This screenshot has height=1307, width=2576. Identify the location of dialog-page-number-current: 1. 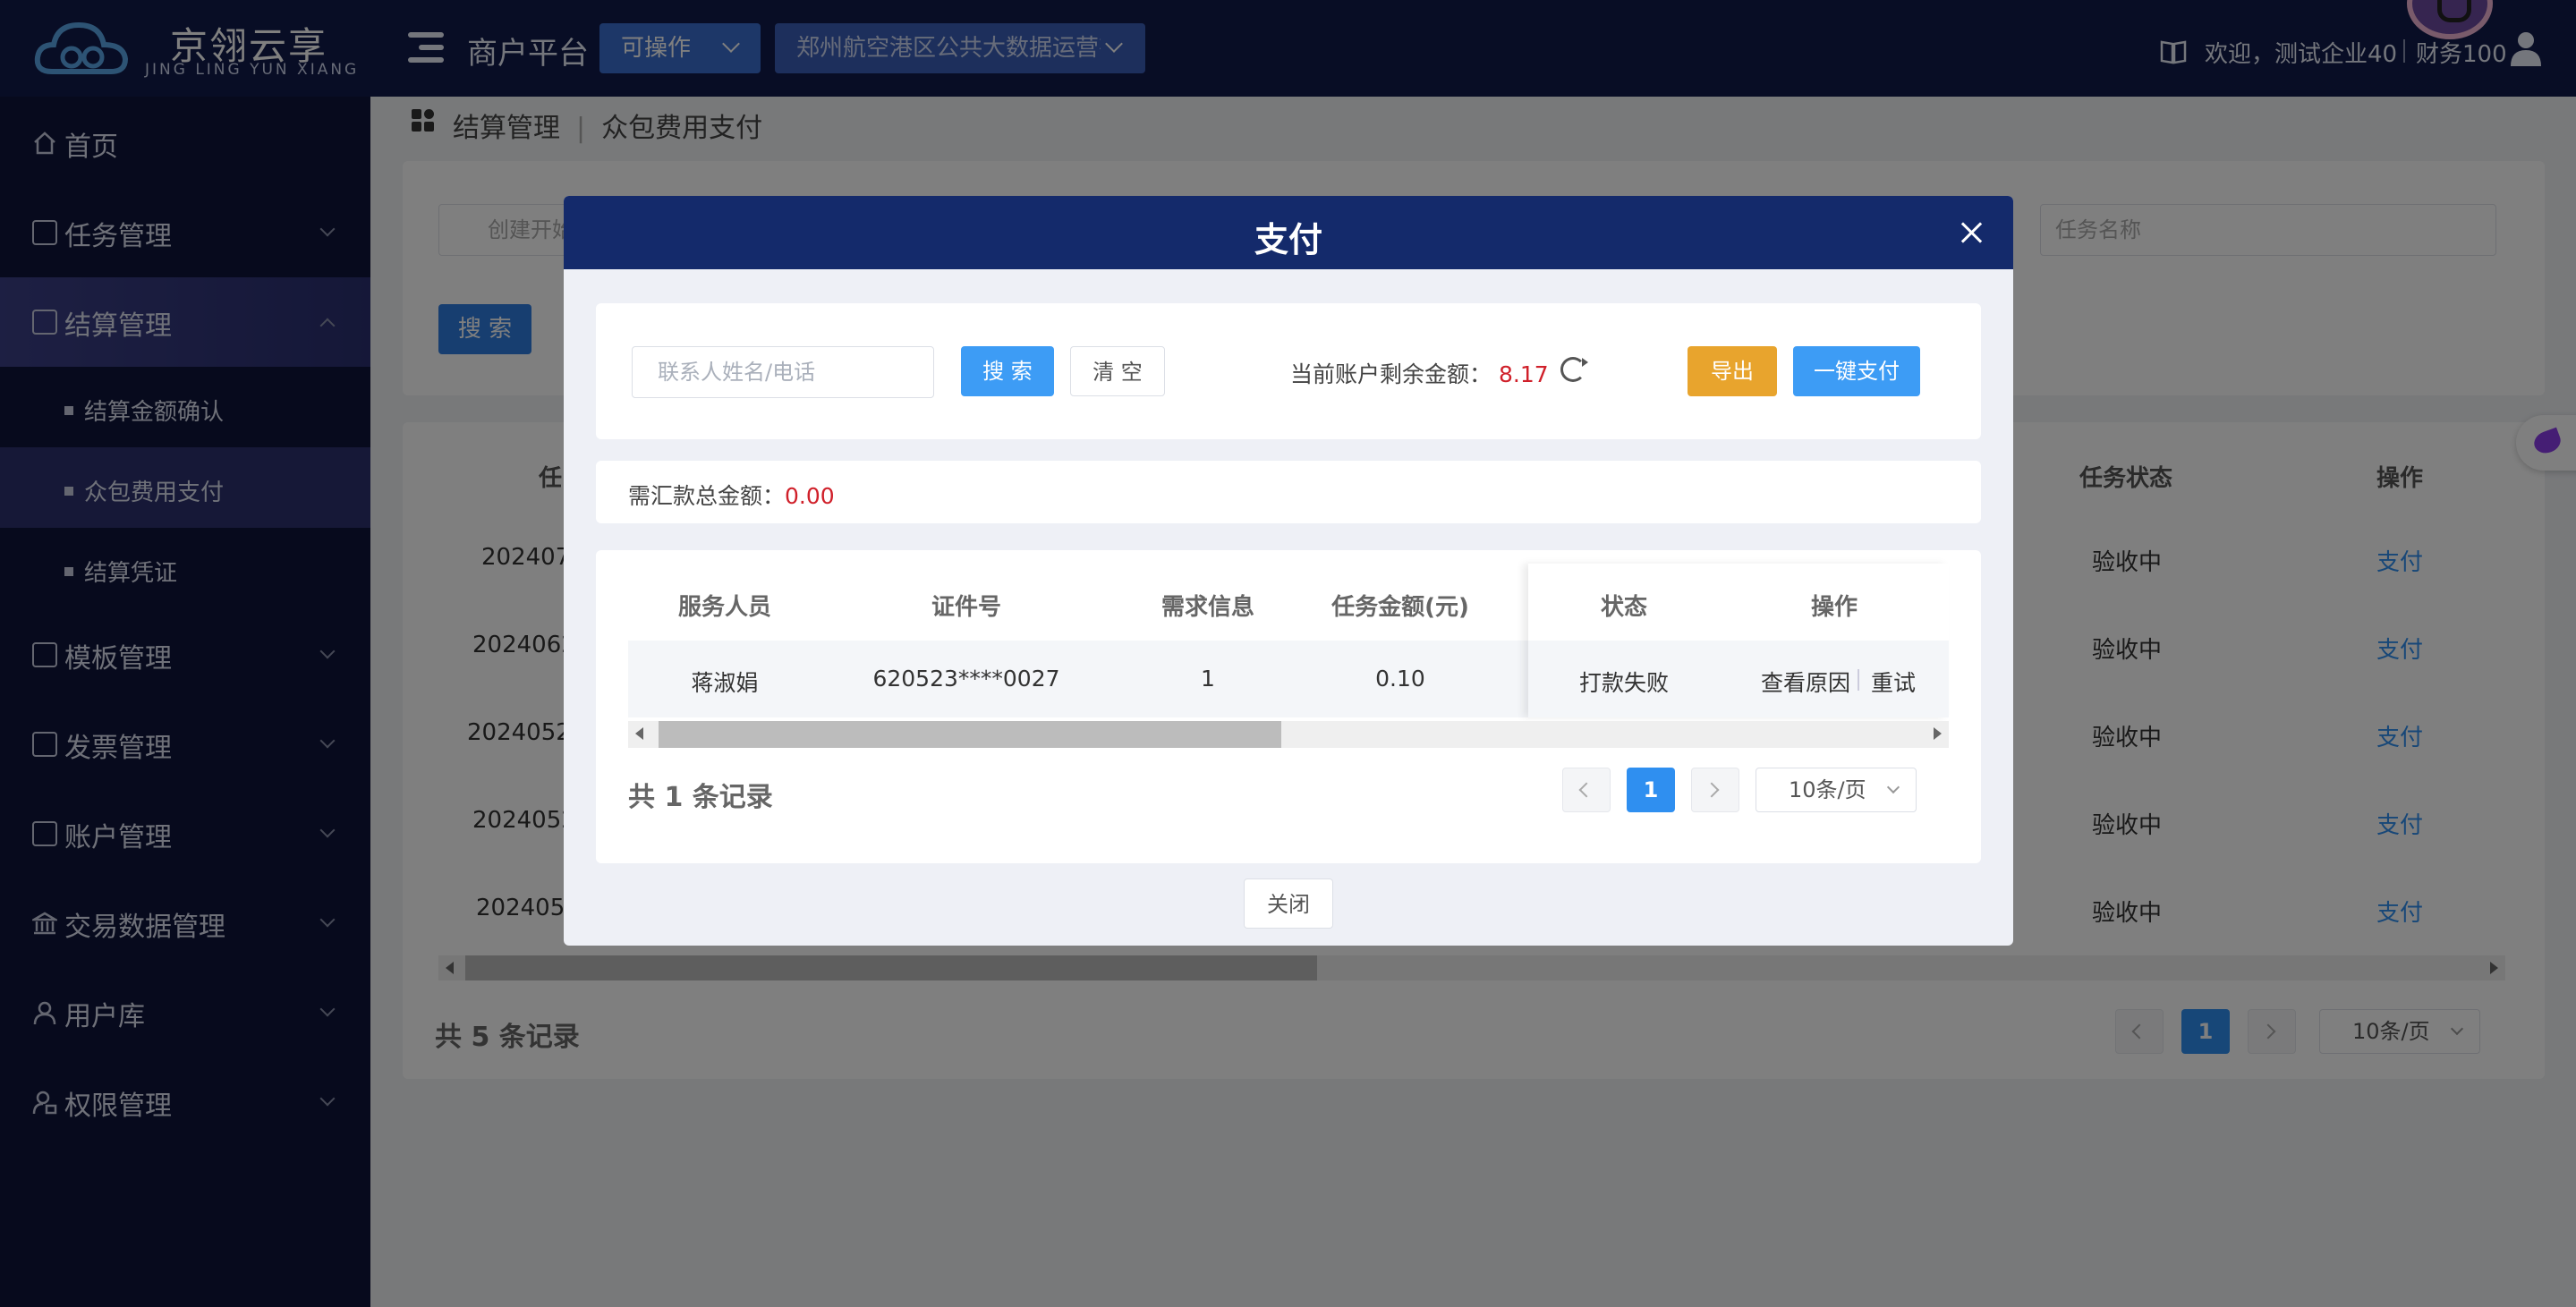
(1651, 790).